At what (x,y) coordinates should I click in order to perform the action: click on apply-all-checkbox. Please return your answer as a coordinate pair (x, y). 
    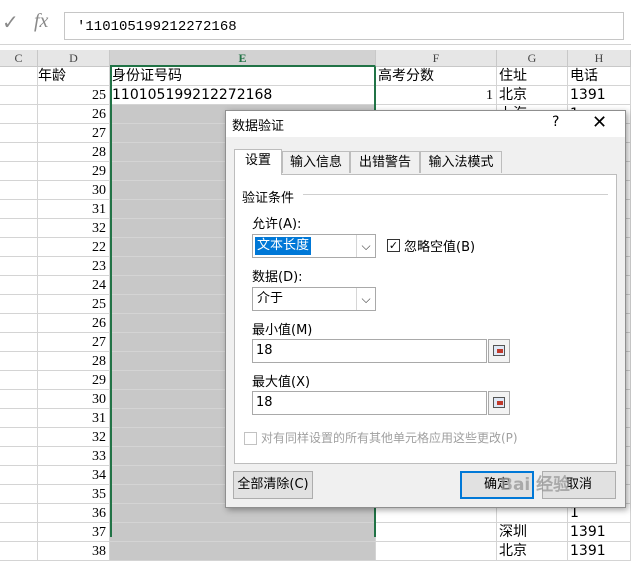
    Looking at the image, I should click on (250, 438).